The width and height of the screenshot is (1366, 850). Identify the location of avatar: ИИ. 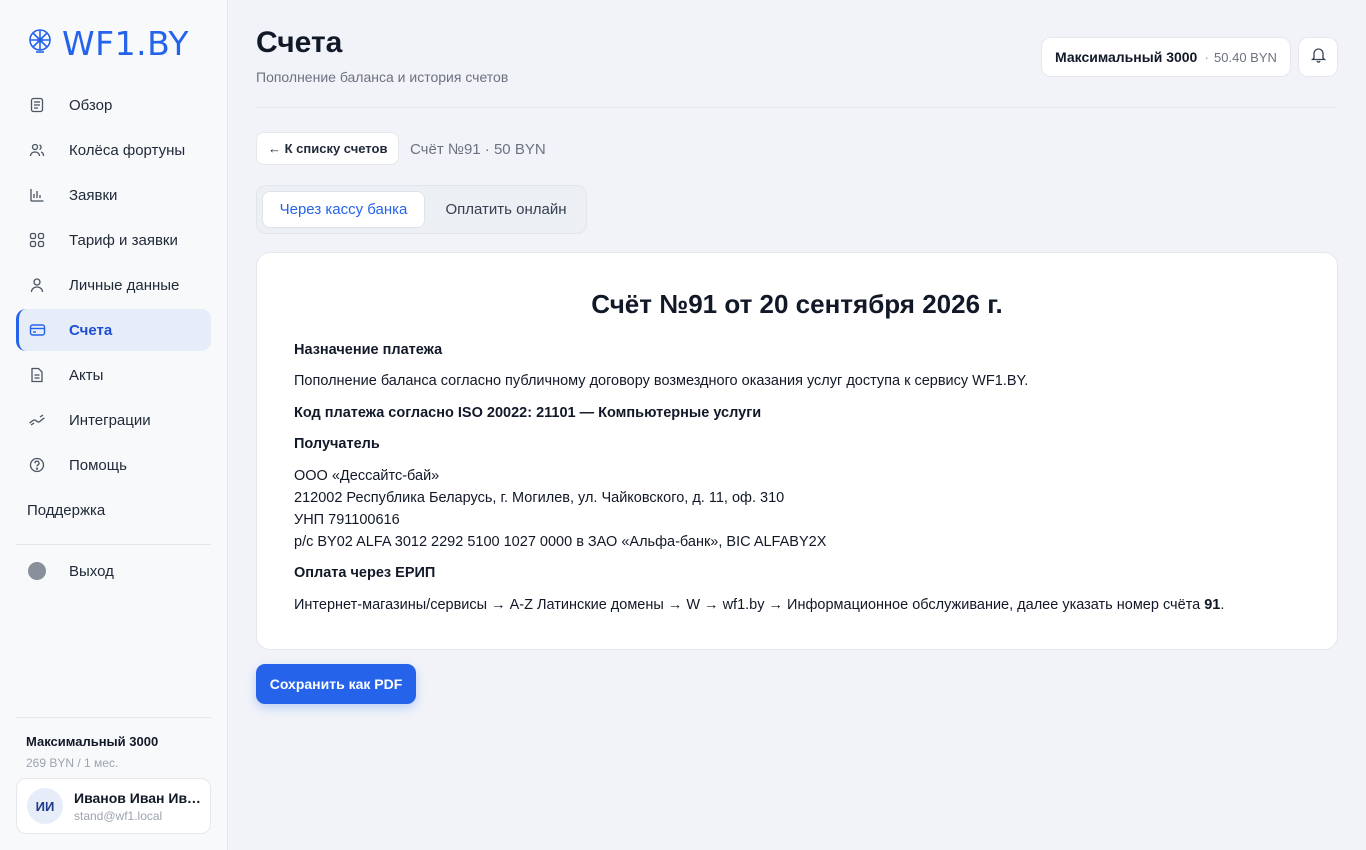
(45, 806).